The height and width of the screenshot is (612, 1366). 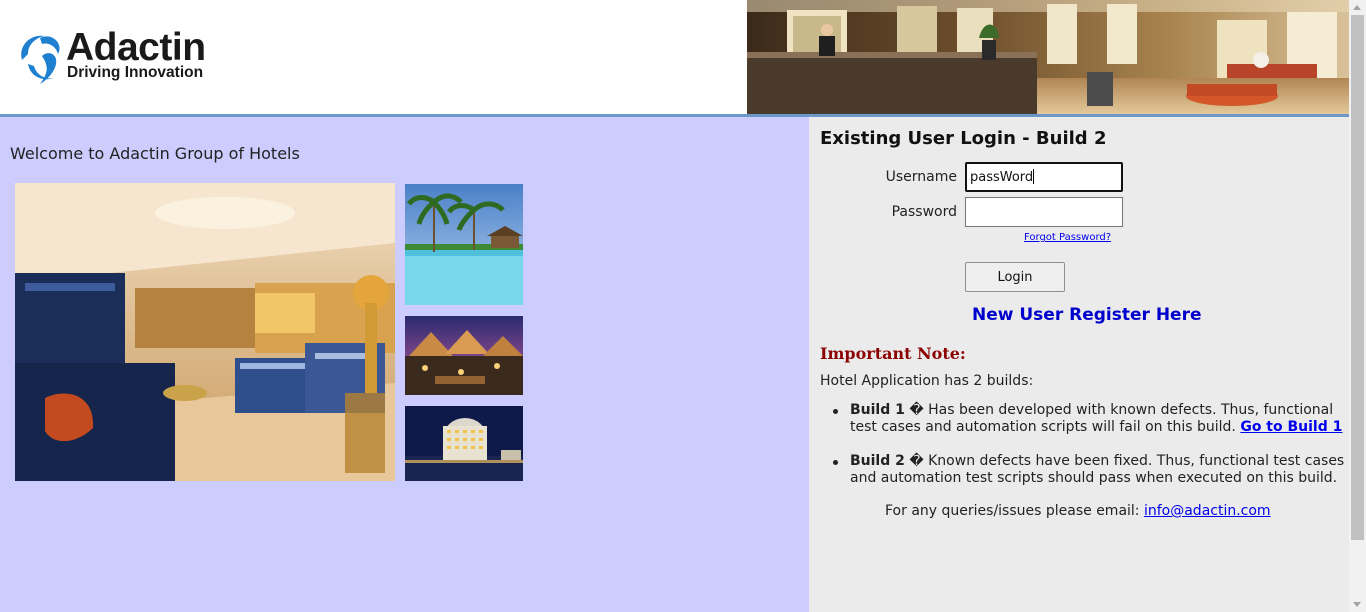 What do you see at coordinates (1002, 177) in the screenshot?
I see `username-value: passWord` at bounding box center [1002, 177].